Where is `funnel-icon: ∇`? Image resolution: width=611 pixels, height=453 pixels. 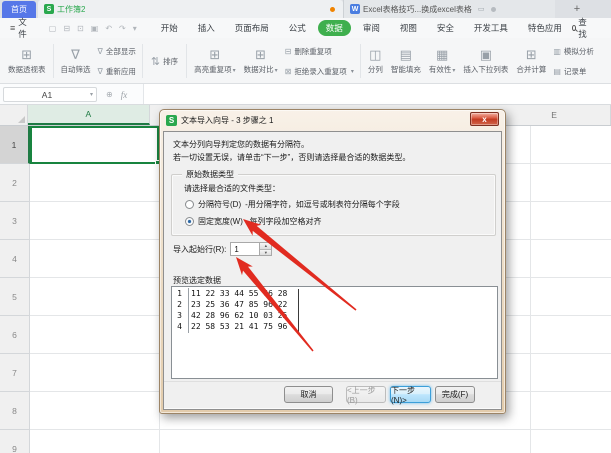 funnel-icon: ∇ is located at coordinates (75, 54).